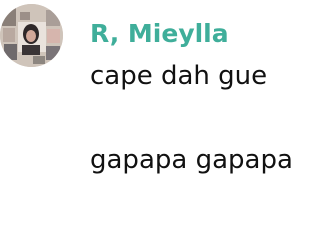 This screenshot has height=250, width=320. I want to click on message-line: gapapa gapapa, so click(191, 160).